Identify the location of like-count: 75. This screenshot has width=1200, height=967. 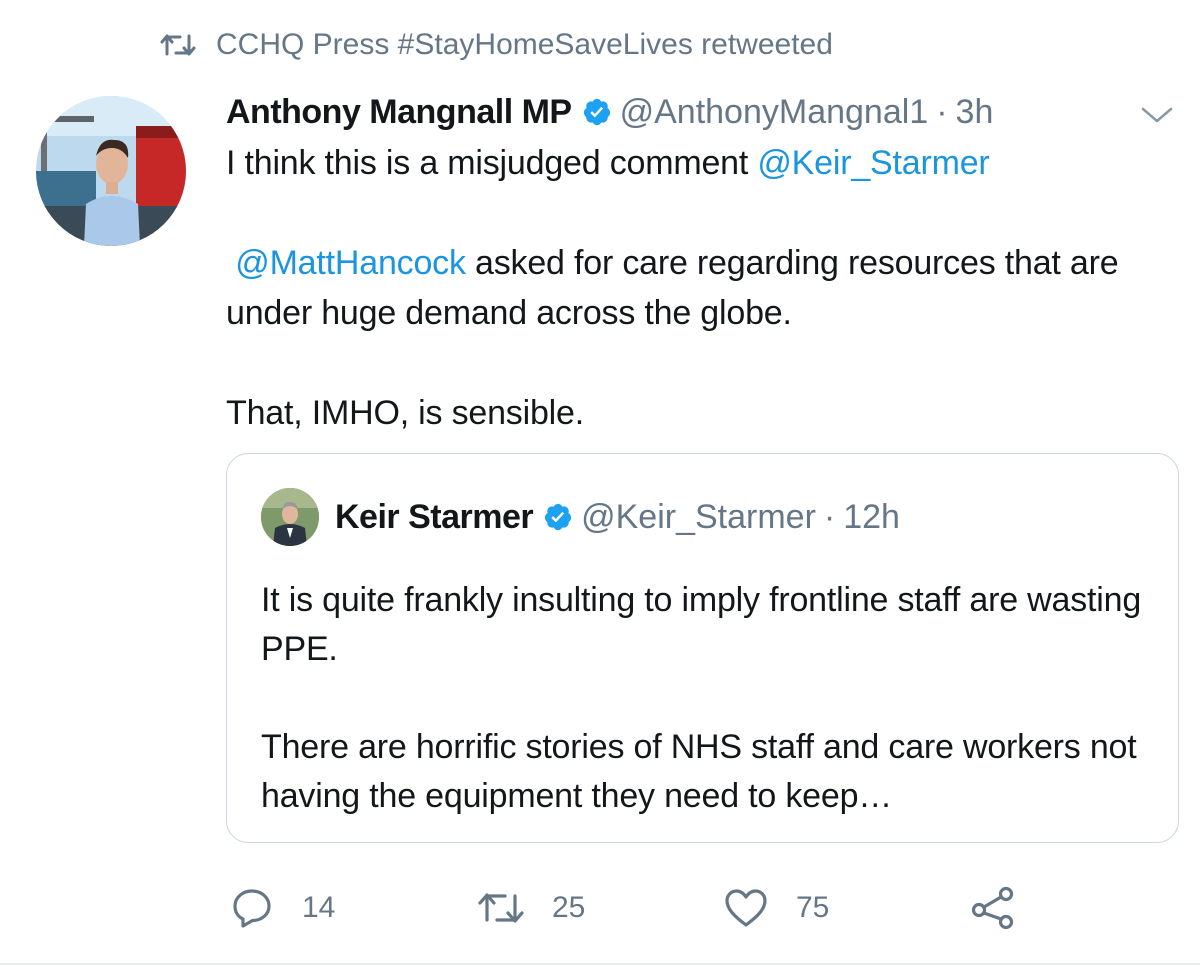
(813, 907).